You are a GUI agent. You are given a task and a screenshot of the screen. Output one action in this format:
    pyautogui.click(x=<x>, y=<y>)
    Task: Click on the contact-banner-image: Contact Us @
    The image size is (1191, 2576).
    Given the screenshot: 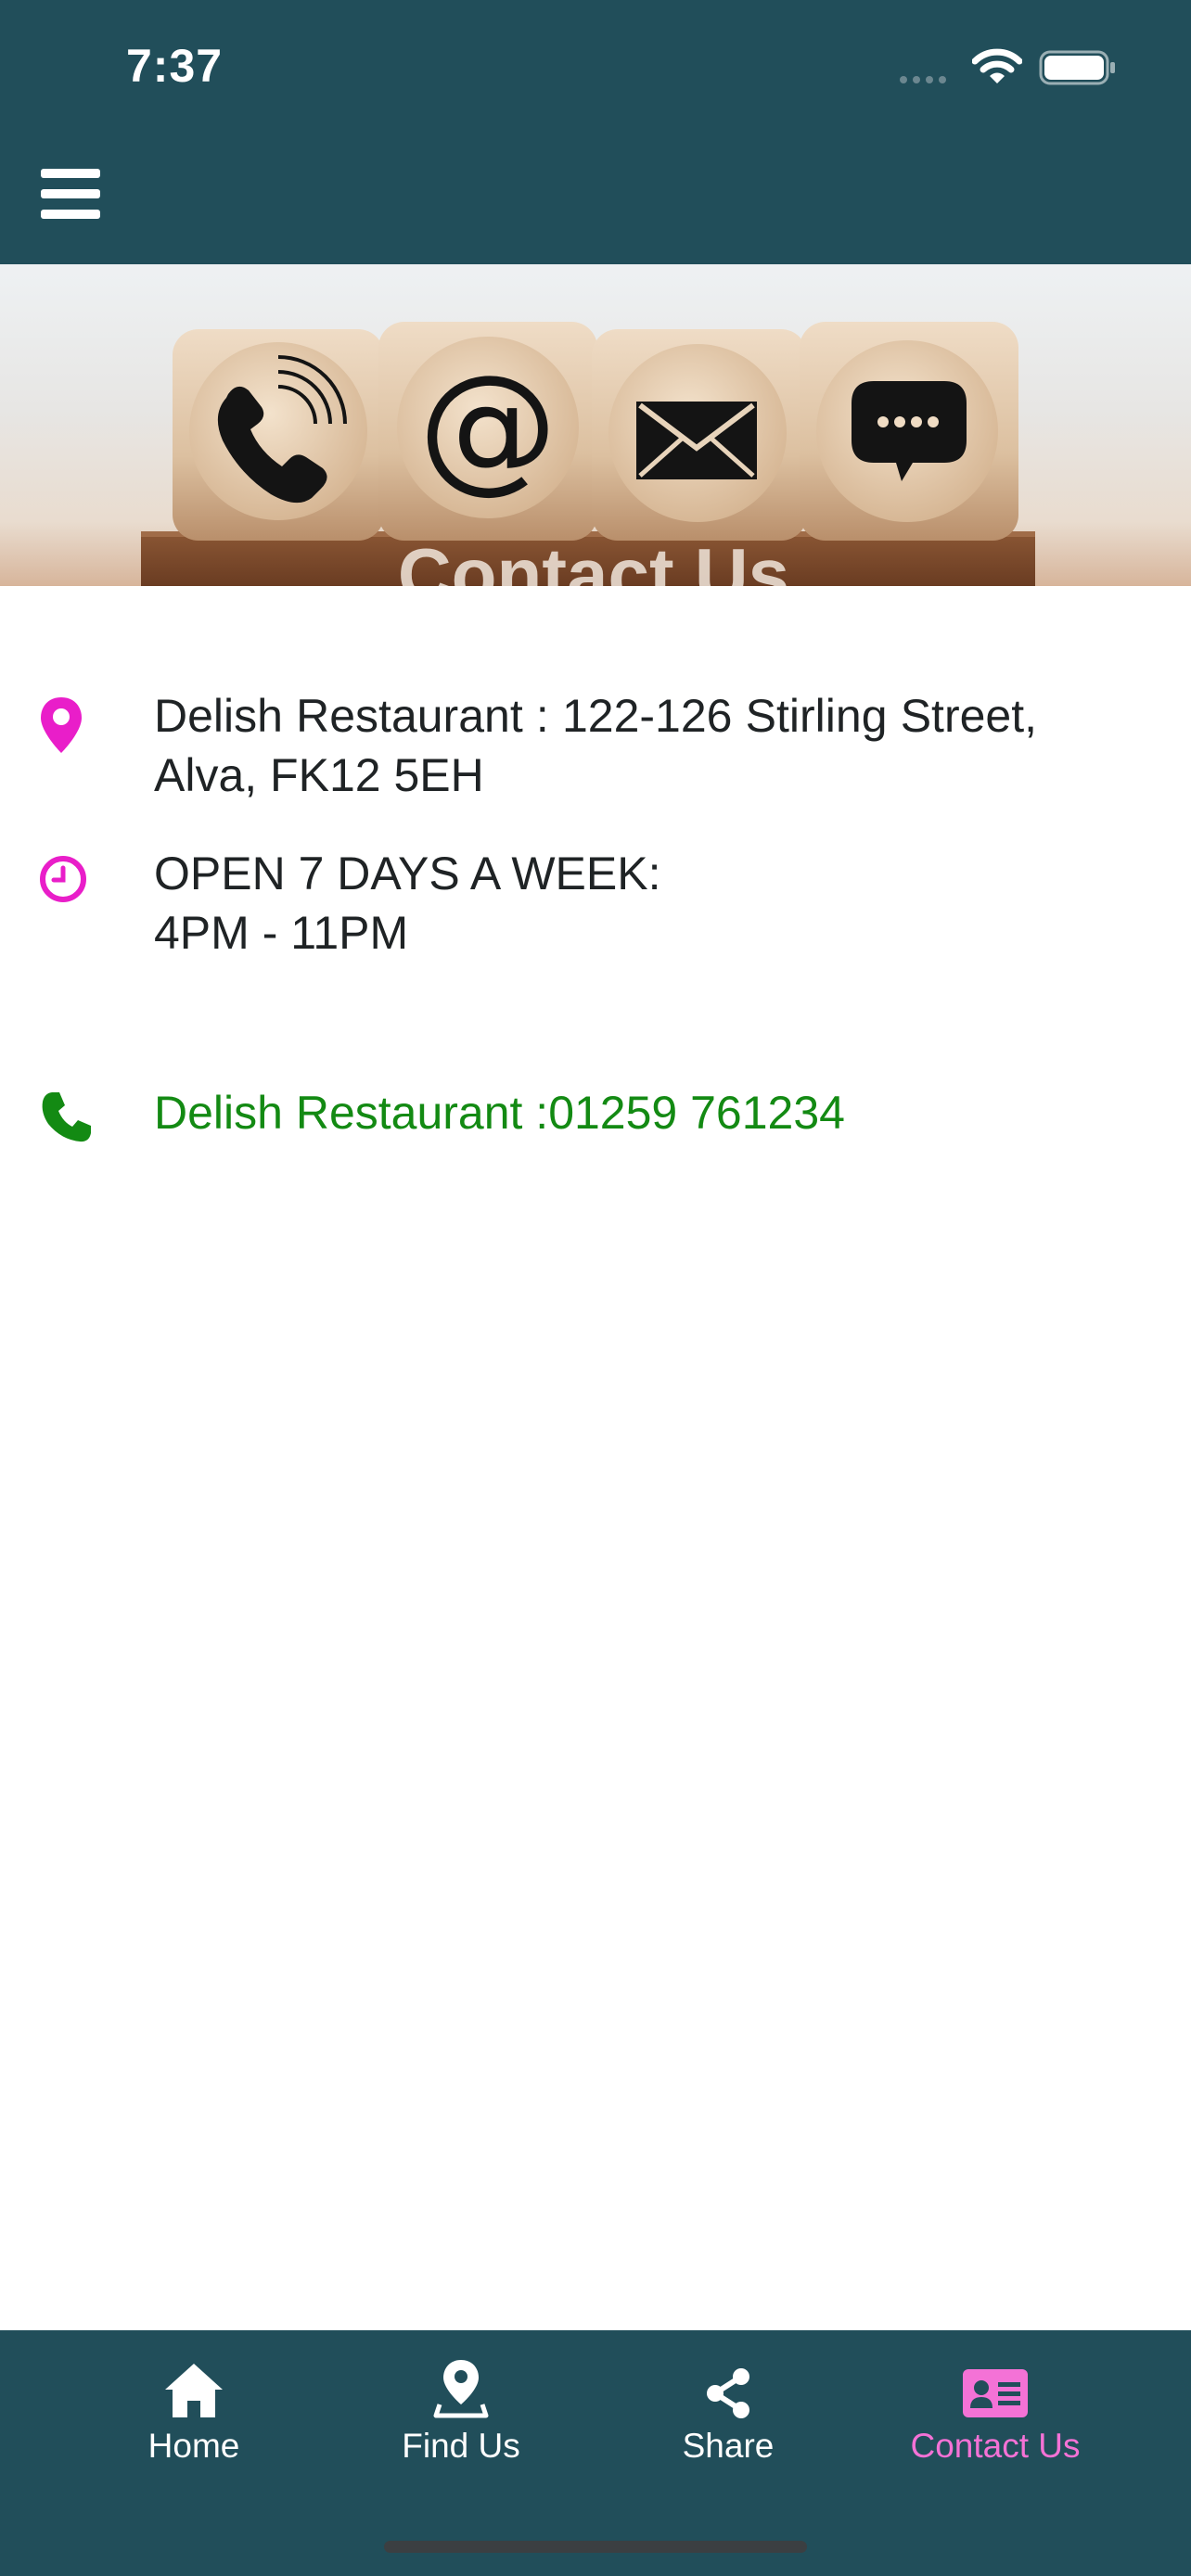 What is the action you would take?
    pyautogui.click(x=595, y=425)
    